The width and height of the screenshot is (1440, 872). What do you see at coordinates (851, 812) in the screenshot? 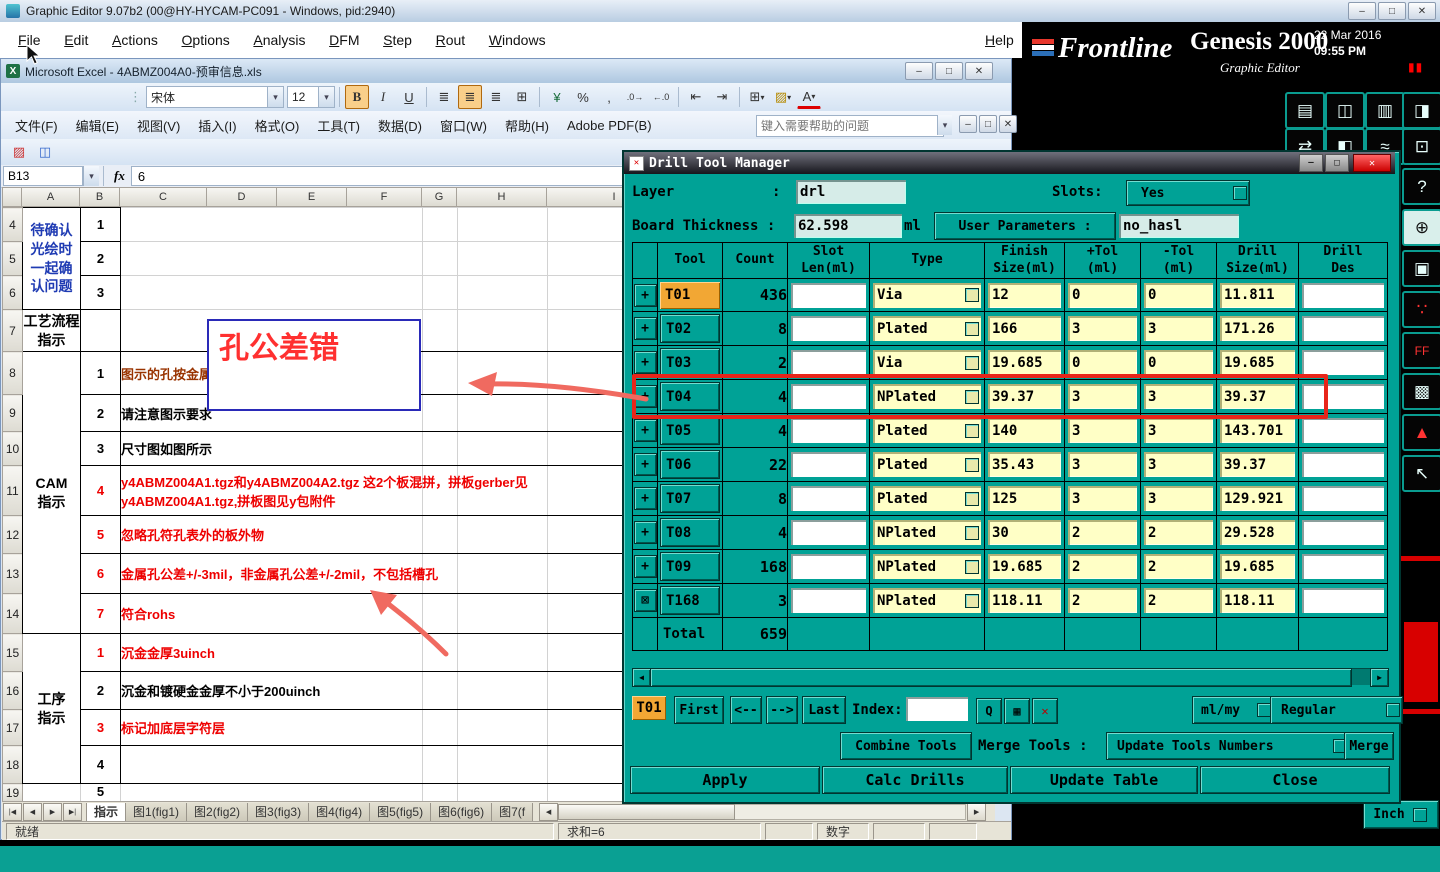
I see `hscroll-track` at bounding box center [851, 812].